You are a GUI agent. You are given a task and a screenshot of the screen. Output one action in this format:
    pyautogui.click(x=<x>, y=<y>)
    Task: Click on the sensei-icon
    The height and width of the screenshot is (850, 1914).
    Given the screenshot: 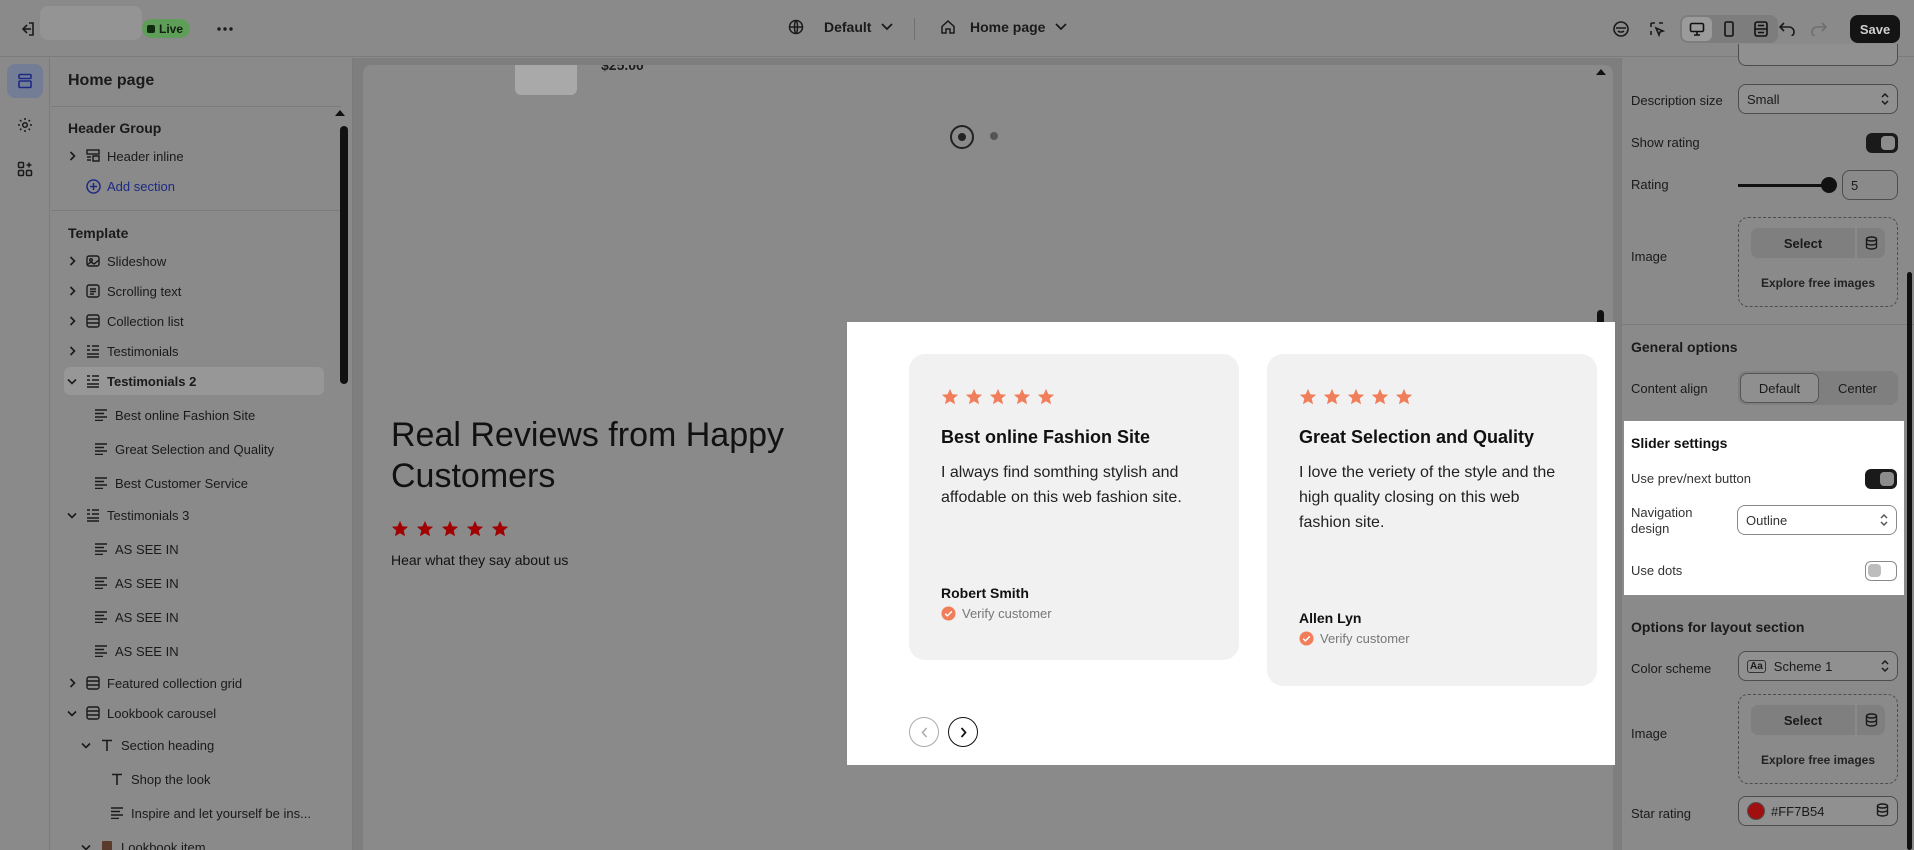 What is the action you would take?
    pyautogui.click(x=1621, y=29)
    